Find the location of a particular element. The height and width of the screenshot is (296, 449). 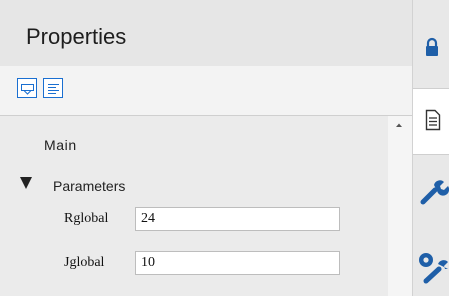

lock-icon is located at coordinates (432, 46).